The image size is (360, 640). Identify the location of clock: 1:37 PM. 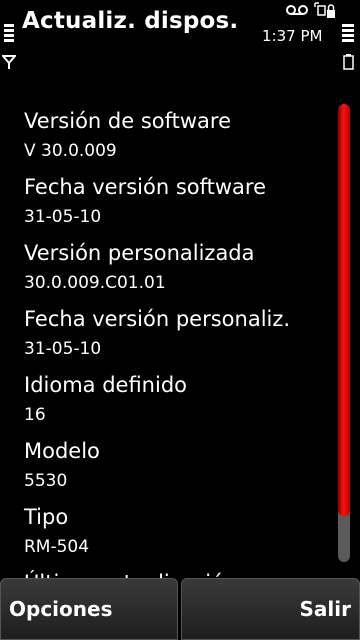
(292, 36).